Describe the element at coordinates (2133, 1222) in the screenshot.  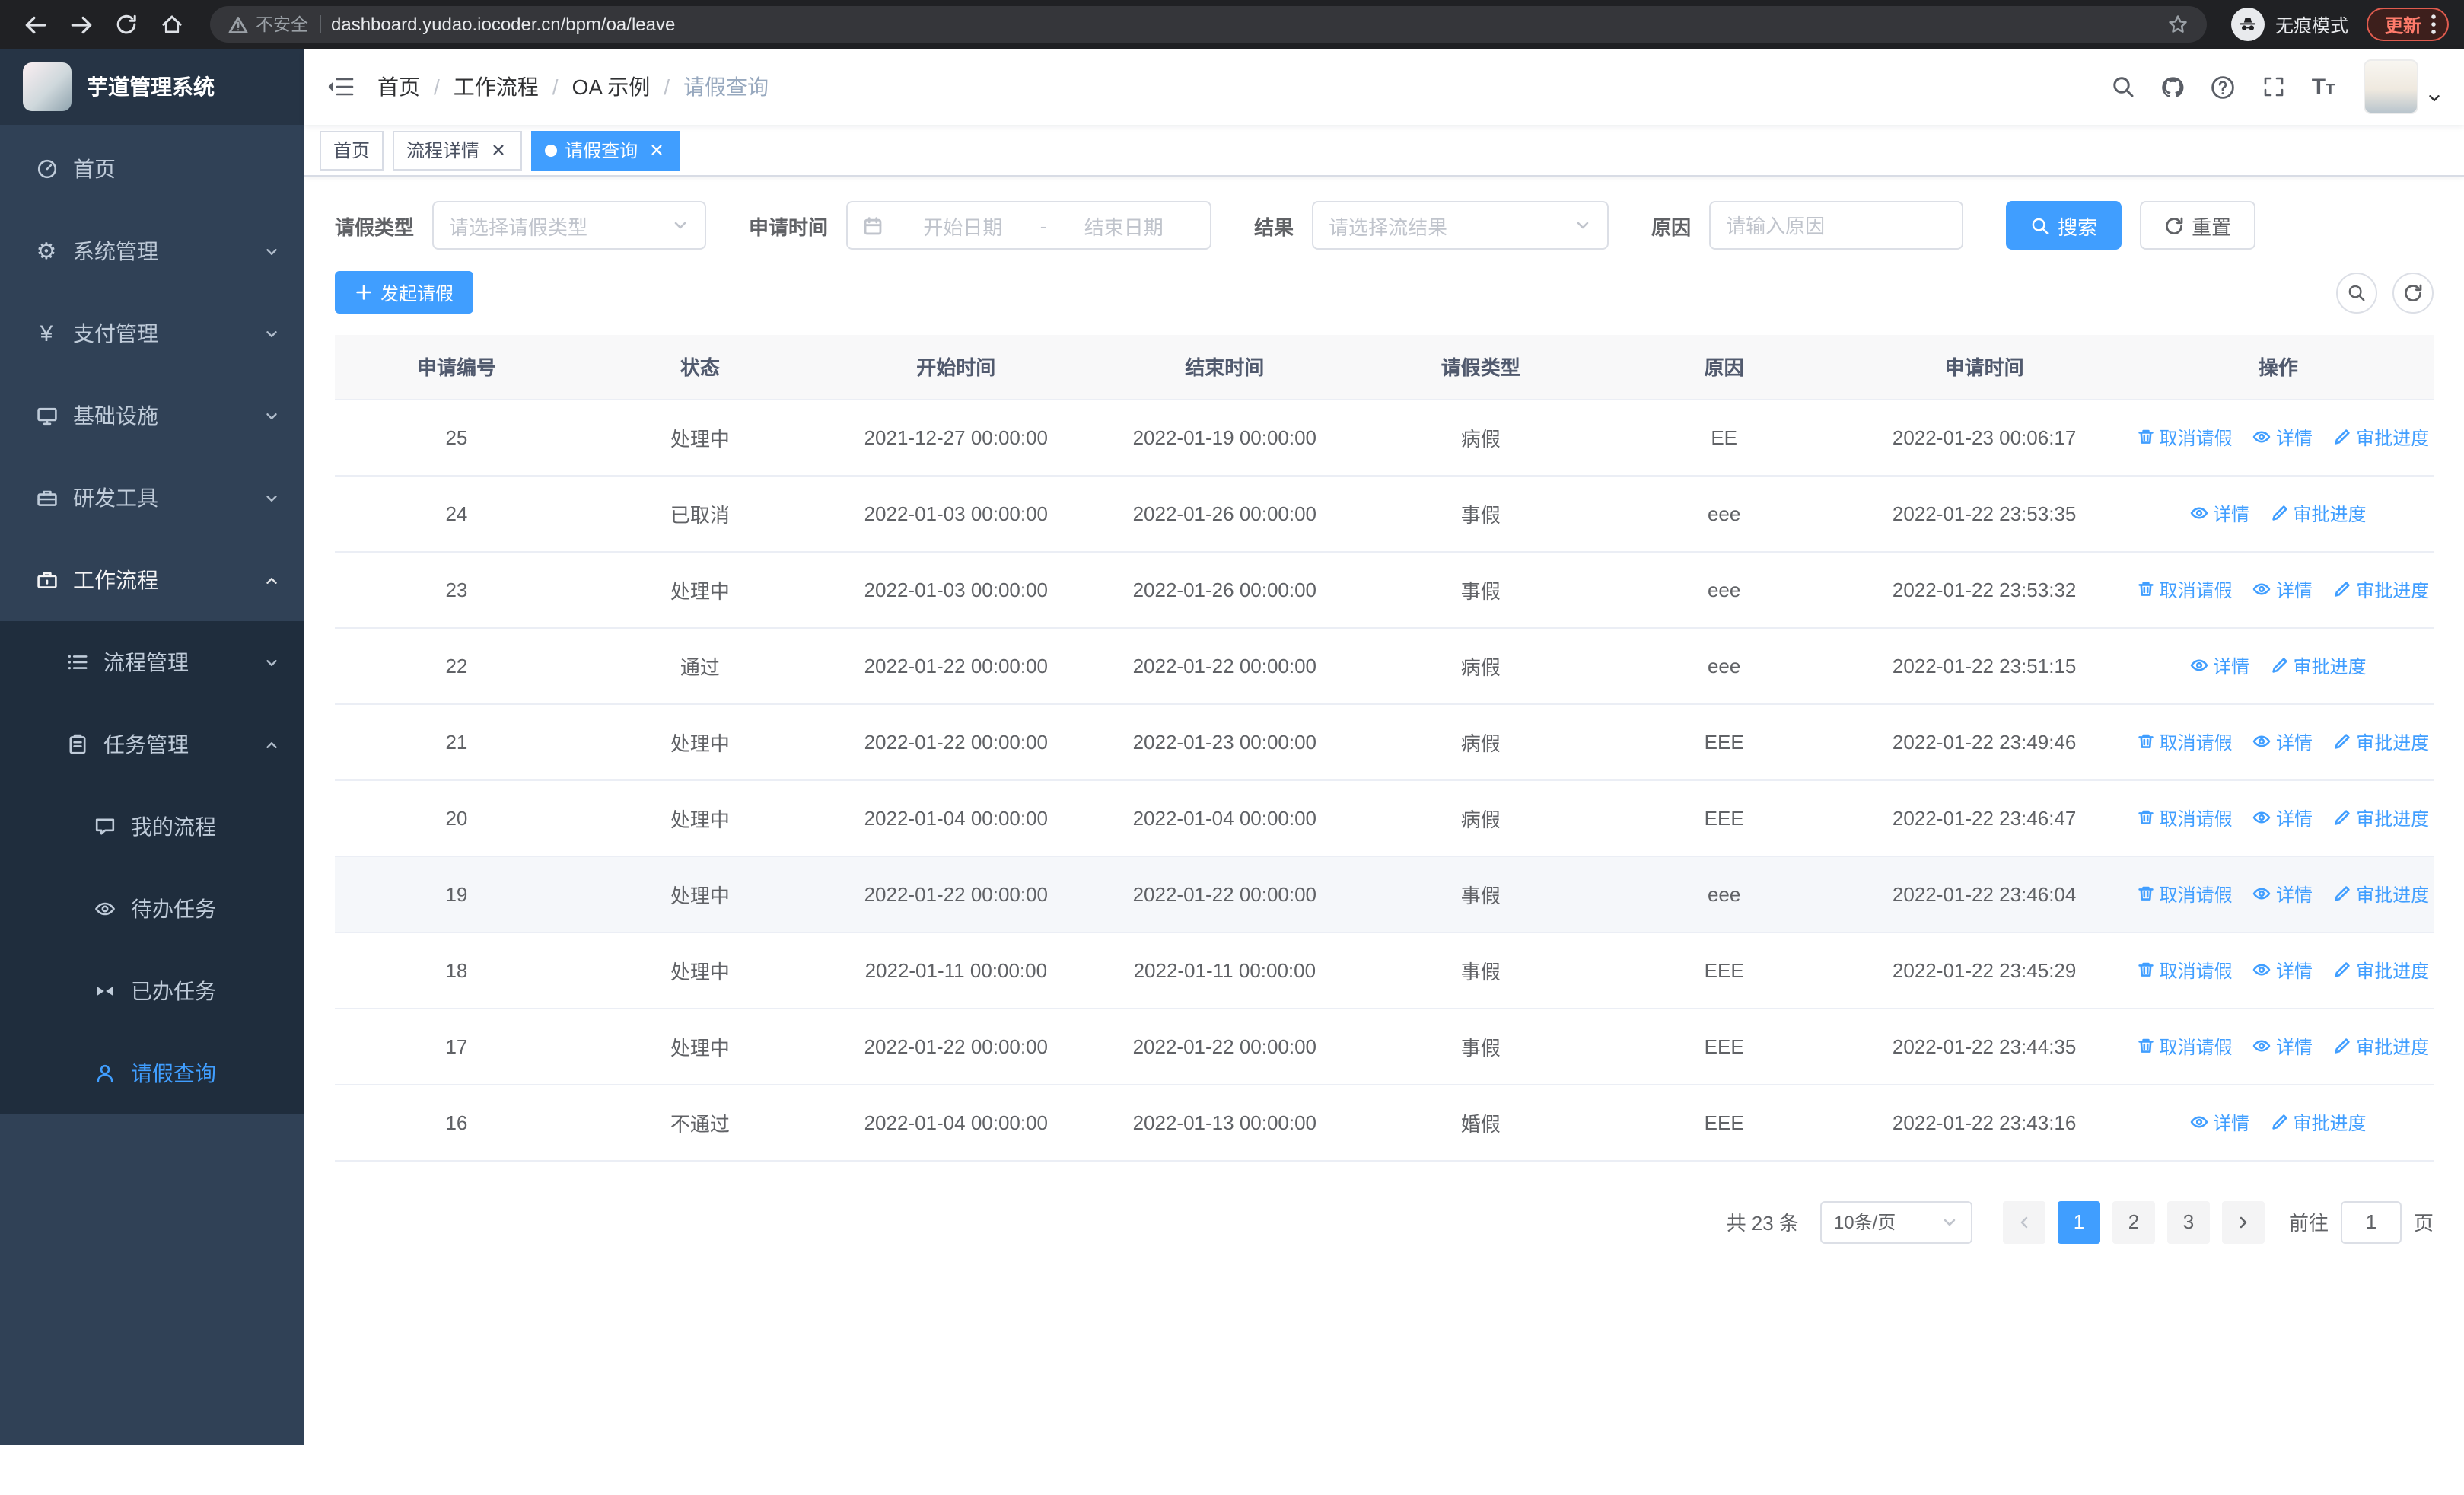
I see `page-button-2: 2` at that location.